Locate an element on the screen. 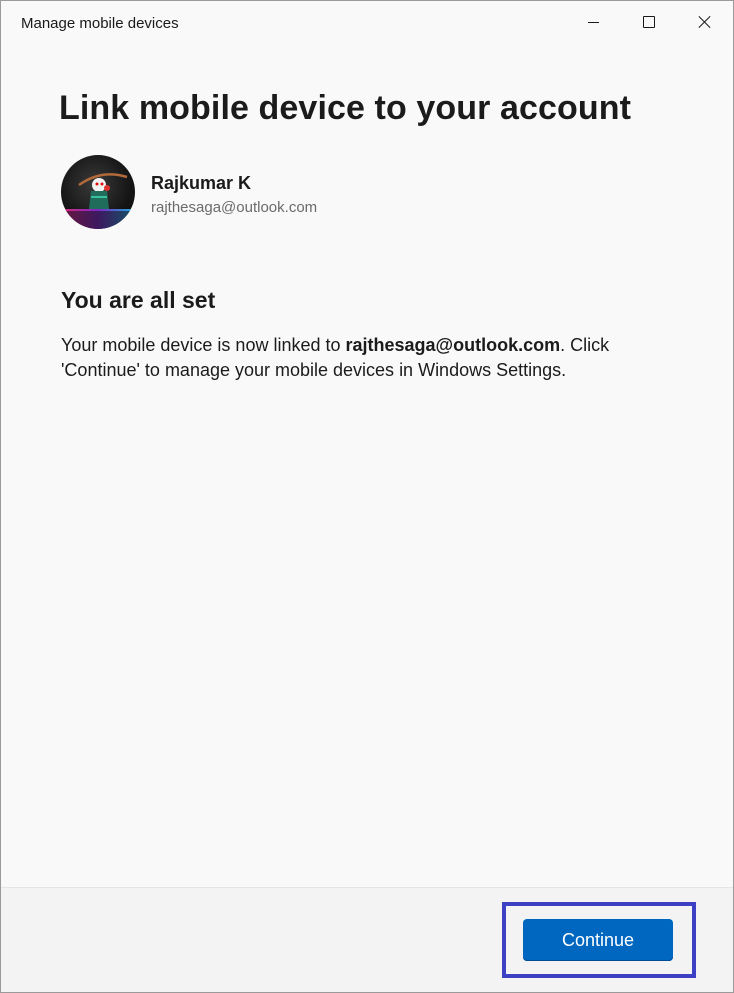 The image size is (734, 993). continue-button: Continue is located at coordinates (598, 940).